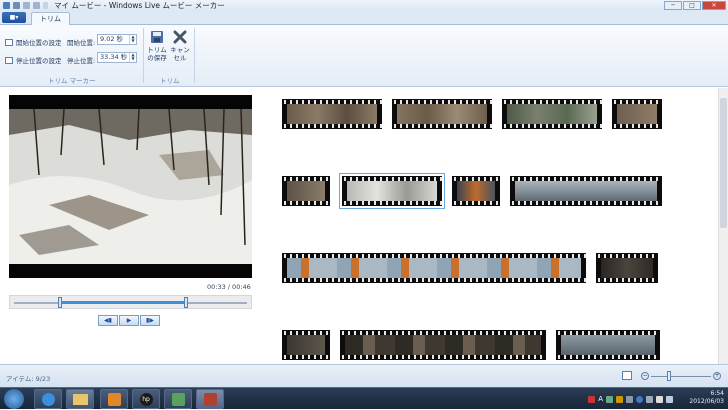 This screenshot has height=410, width=728. What do you see at coordinates (673, 5) in the screenshot?
I see `minimize-button: ─` at bounding box center [673, 5].